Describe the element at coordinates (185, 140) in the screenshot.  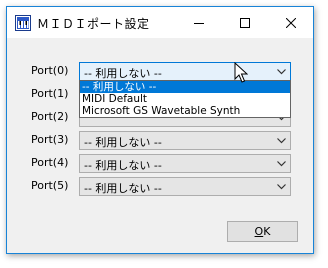
I see `port-3-select: -- 利用しない --` at that location.